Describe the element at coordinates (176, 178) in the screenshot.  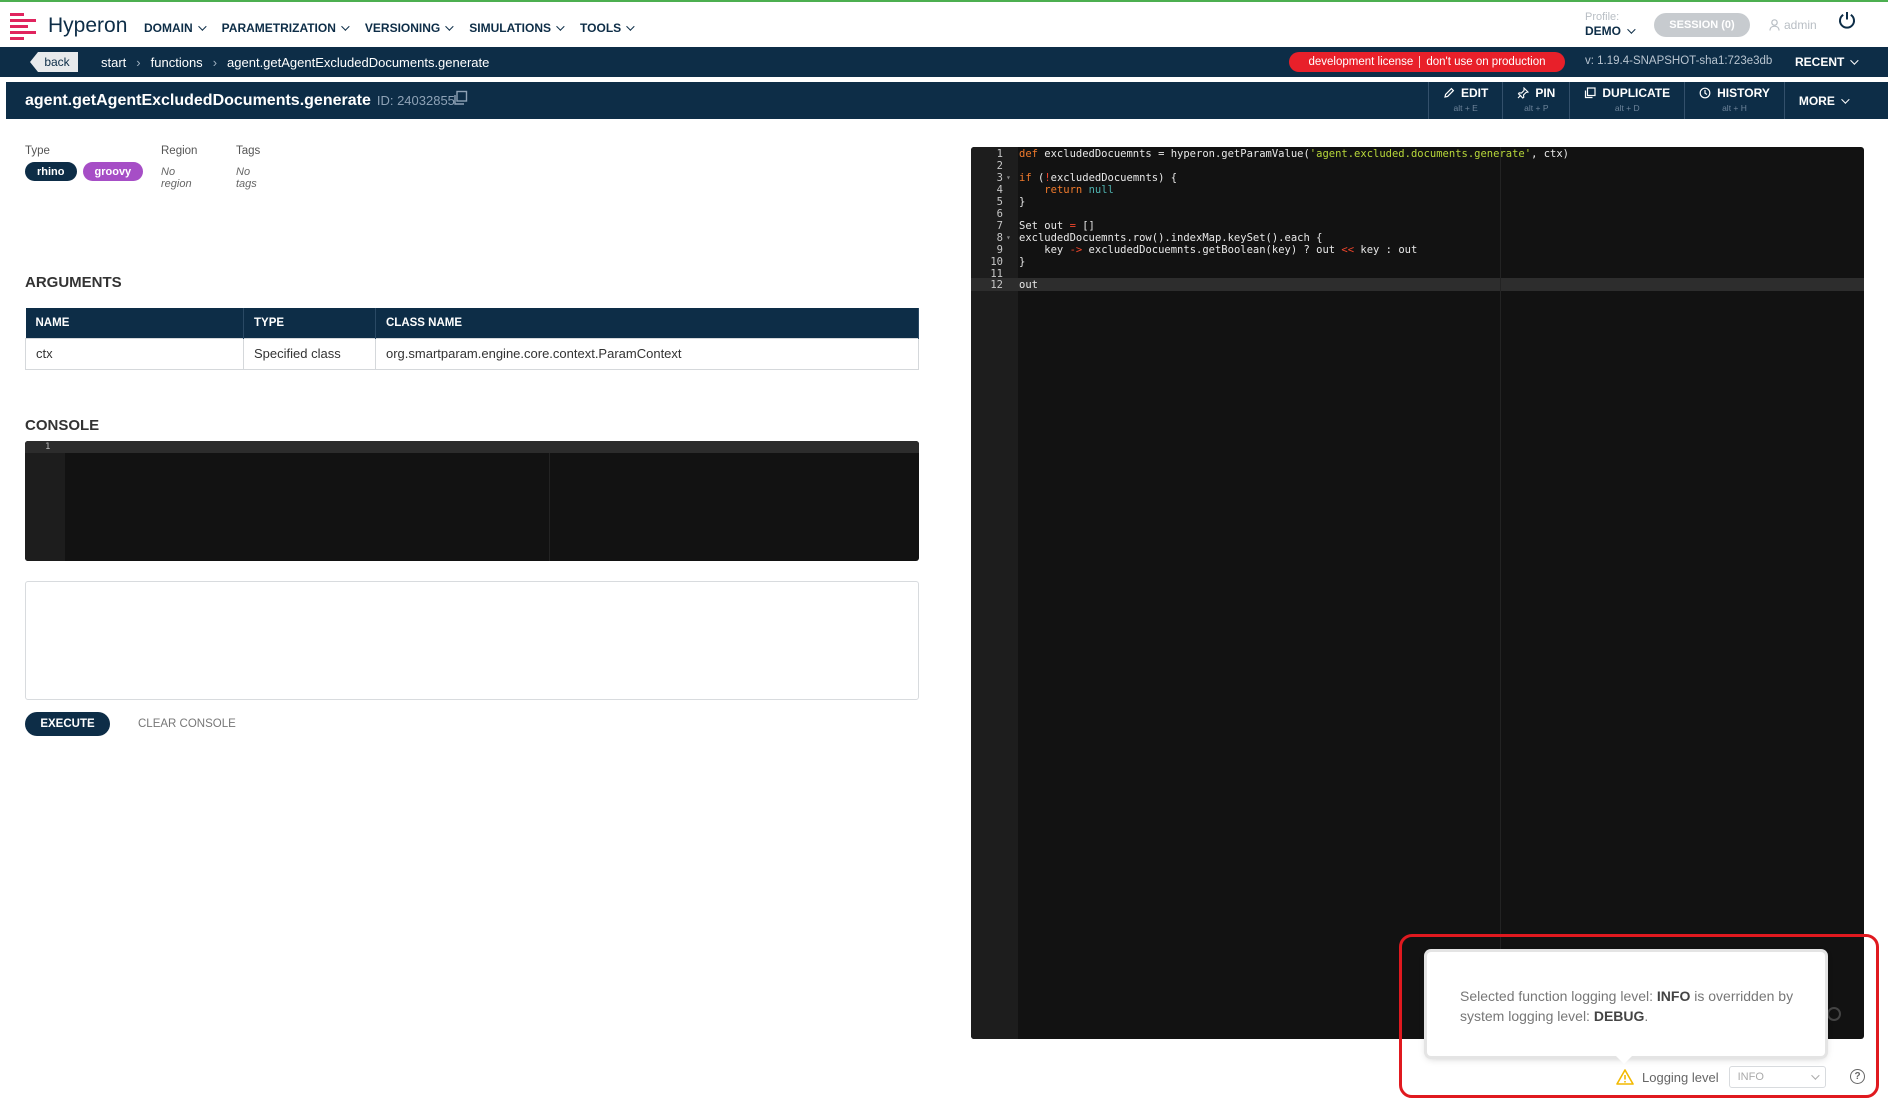
I see `region-value: No region` at that location.